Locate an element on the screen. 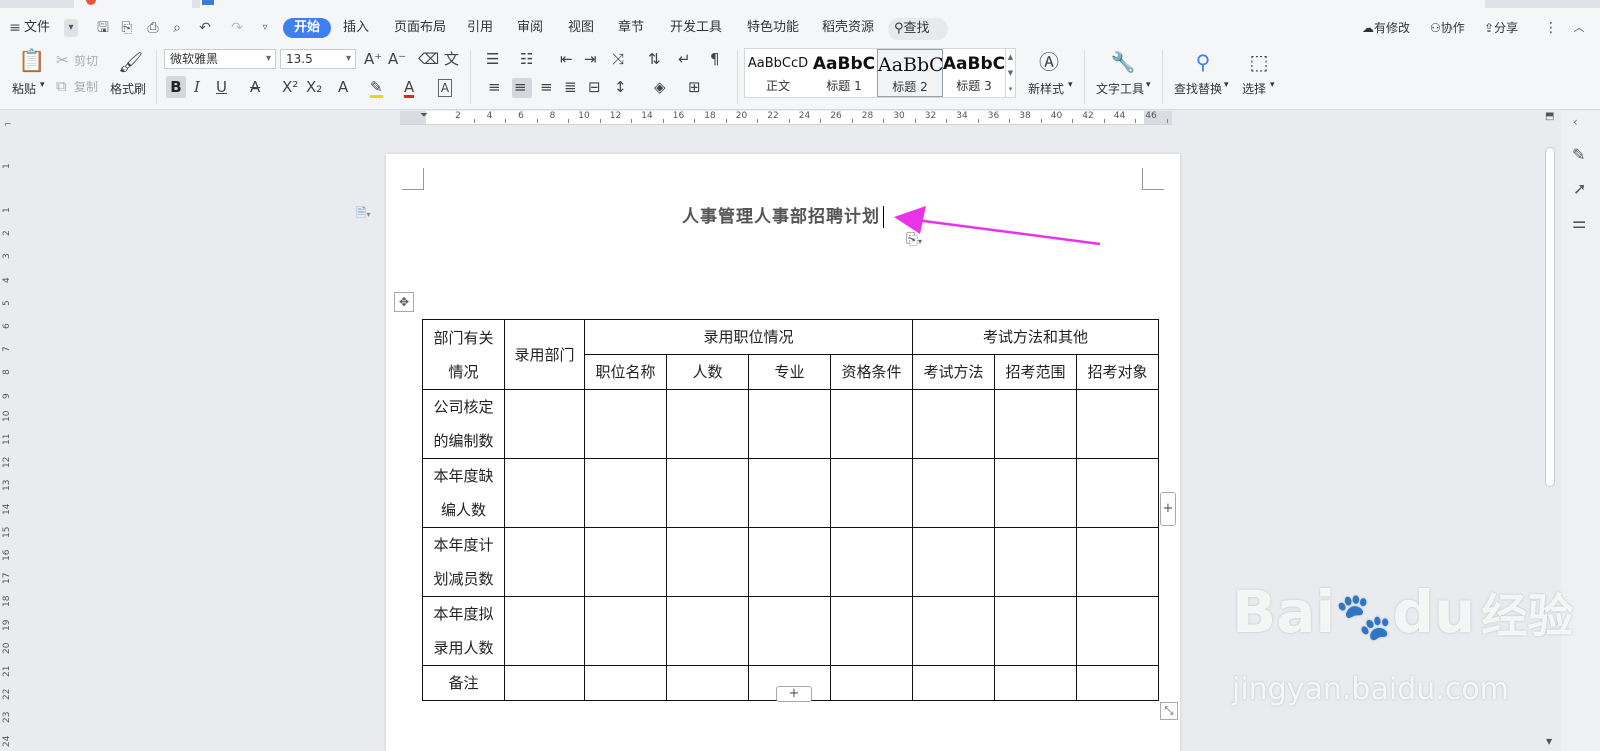 This screenshot has height=751, width=1600. add-row-button: + is located at coordinates (794, 694).